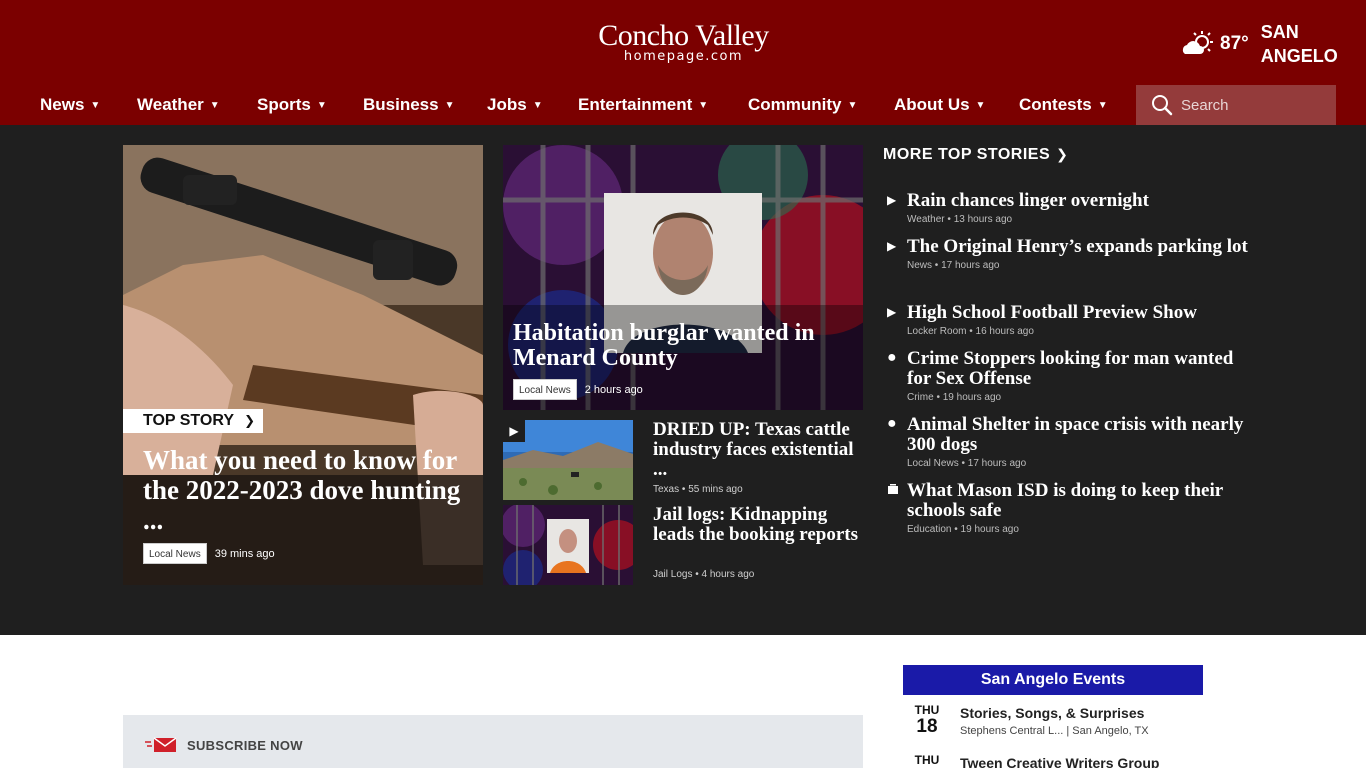 Image resolution: width=1366 pixels, height=768 pixels. I want to click on story-thumbnail, so click(568, 545).